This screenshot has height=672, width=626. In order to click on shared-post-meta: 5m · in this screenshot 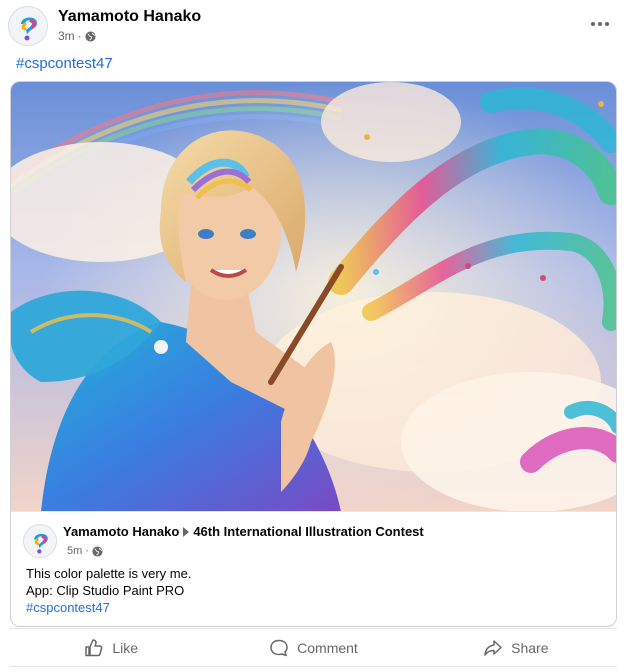, I will do `click(85, 551)`.